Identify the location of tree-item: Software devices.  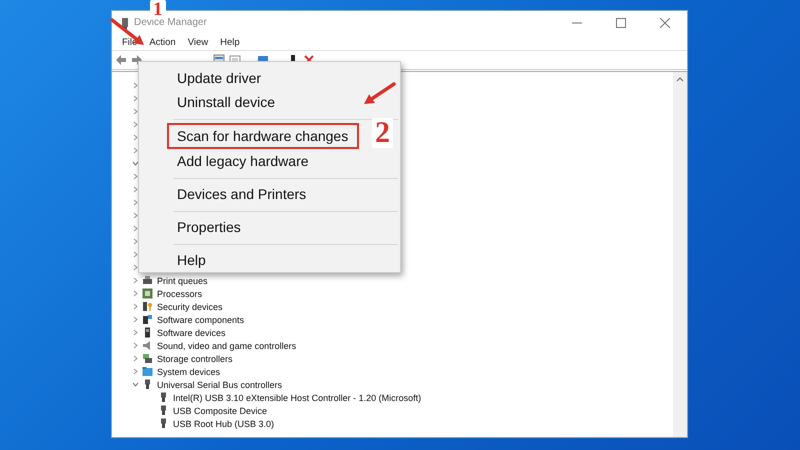
(191, 333).